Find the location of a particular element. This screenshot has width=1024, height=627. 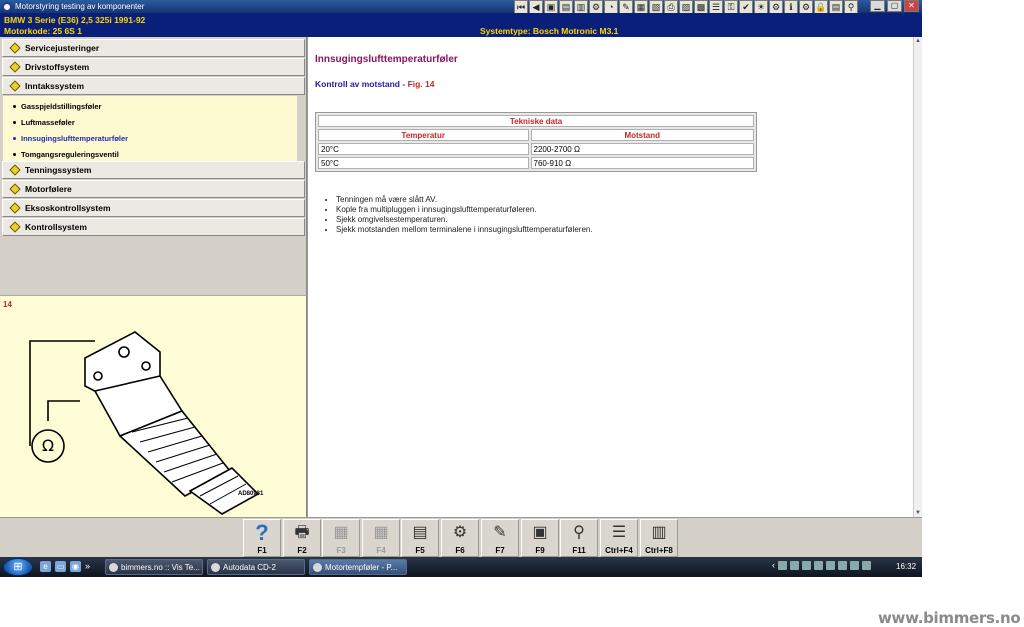

nav-item-kontrollsystem: Kontrollsystem is located at coordinates (153, 227).